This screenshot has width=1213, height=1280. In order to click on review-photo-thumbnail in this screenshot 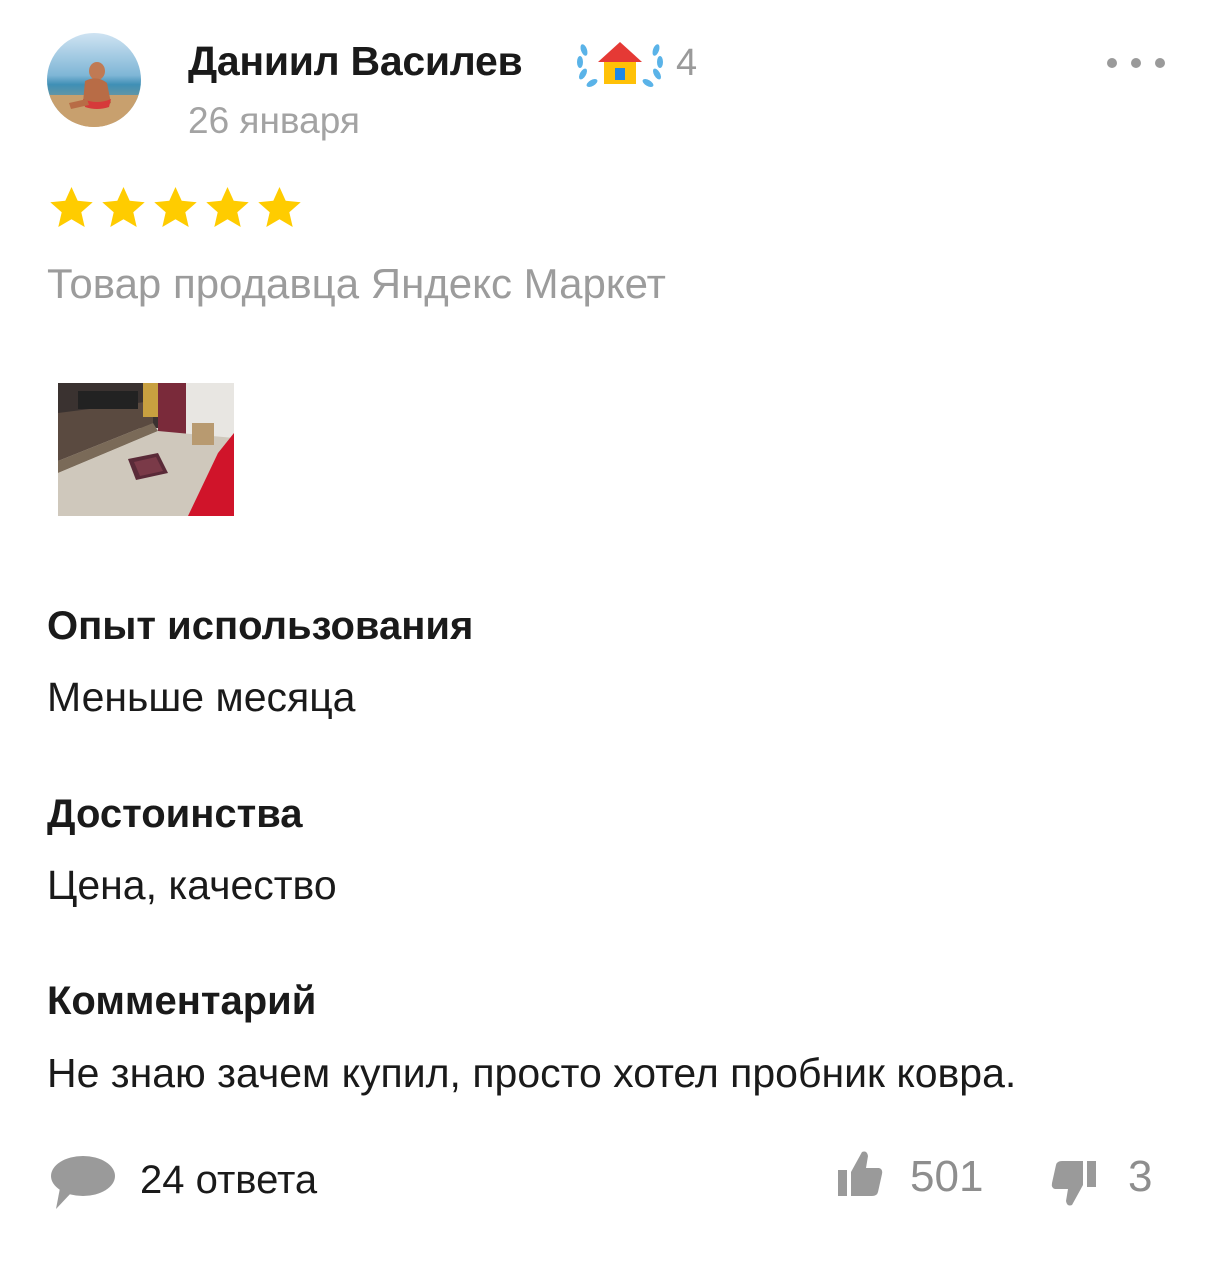, I will do `click(146, 449)`.